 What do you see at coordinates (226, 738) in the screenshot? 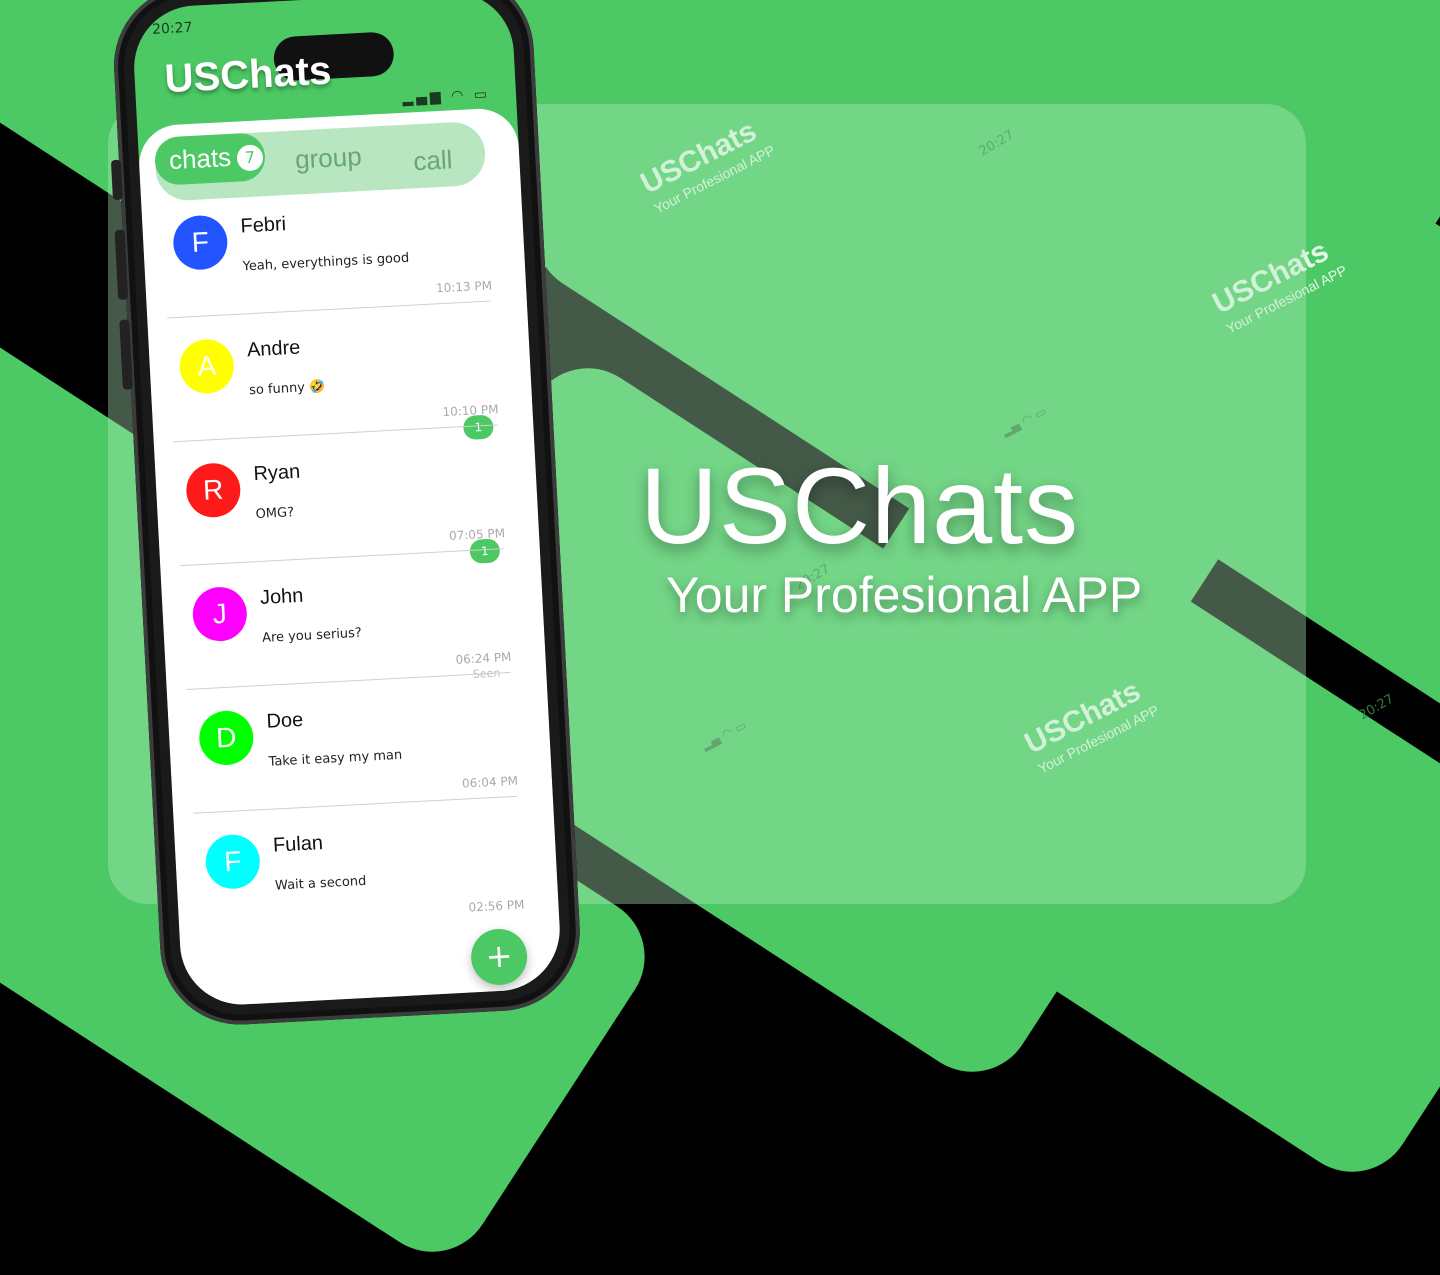
I see `avatar: D` at bounding box center [226, 738].